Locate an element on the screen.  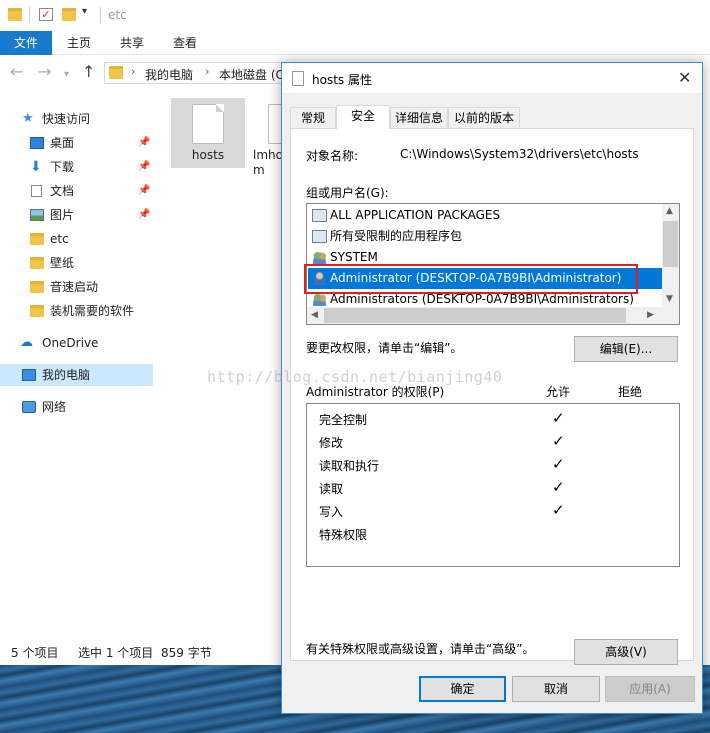
sidebar-item-quick-access: ★ 快速访问 is located at coordinates (80, 119).